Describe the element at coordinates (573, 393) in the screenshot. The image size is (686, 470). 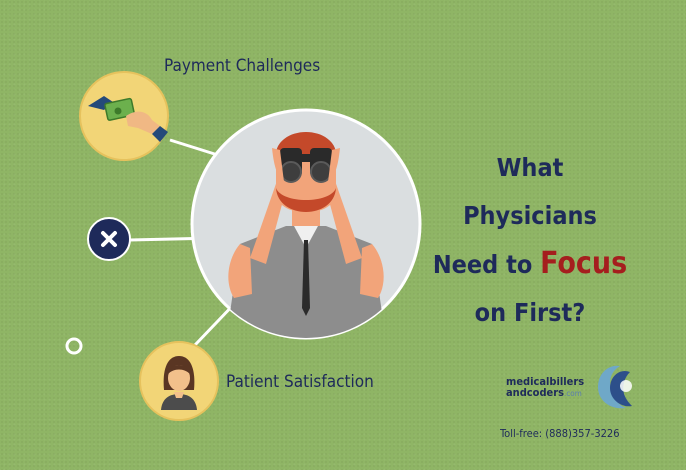
I see `brand-tld: .com` at that location.